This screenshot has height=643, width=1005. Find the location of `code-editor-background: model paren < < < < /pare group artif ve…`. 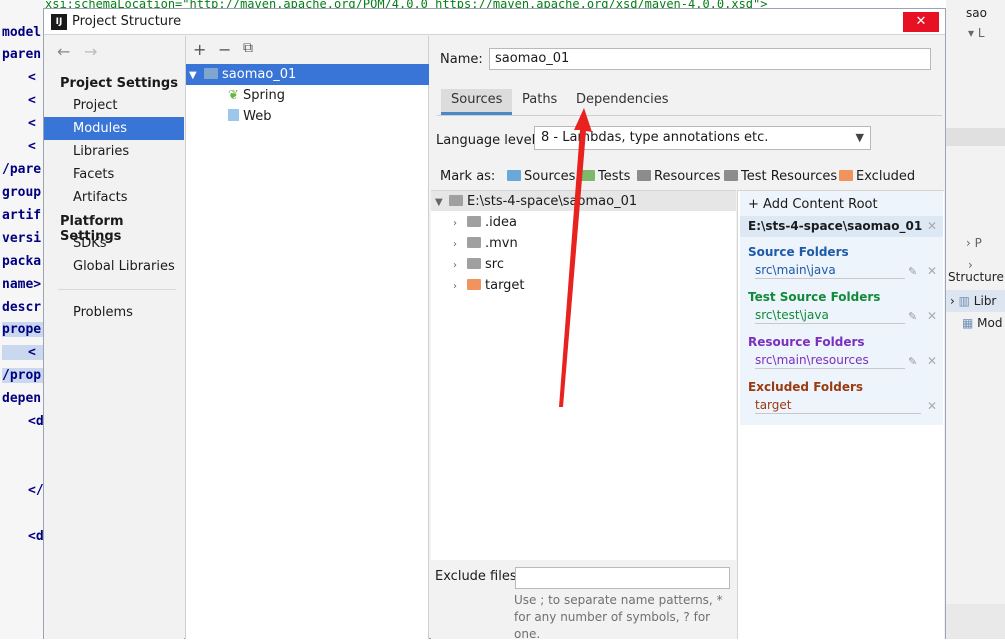

code-editor-background: model paren < < < < /pare group artif ve… is located at coordinates (22, 319).